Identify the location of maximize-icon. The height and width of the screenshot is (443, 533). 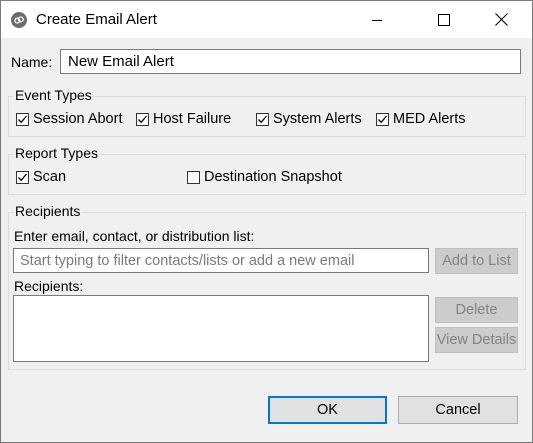
(444, 19).